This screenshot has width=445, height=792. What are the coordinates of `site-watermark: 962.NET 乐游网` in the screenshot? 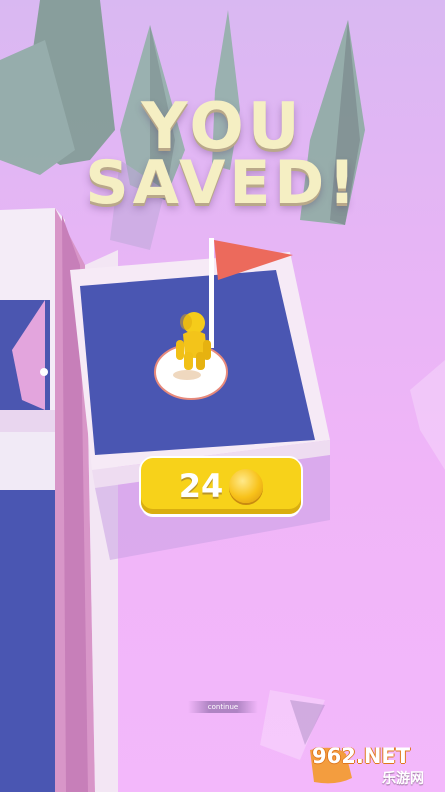 It's located at (373, 765).